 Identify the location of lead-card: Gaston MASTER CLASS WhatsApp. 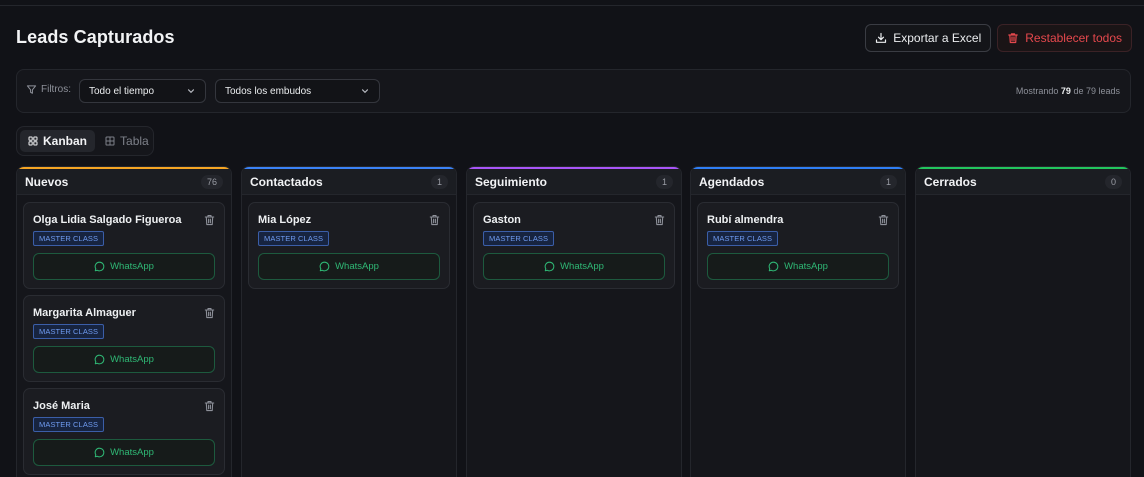
(574, 245).